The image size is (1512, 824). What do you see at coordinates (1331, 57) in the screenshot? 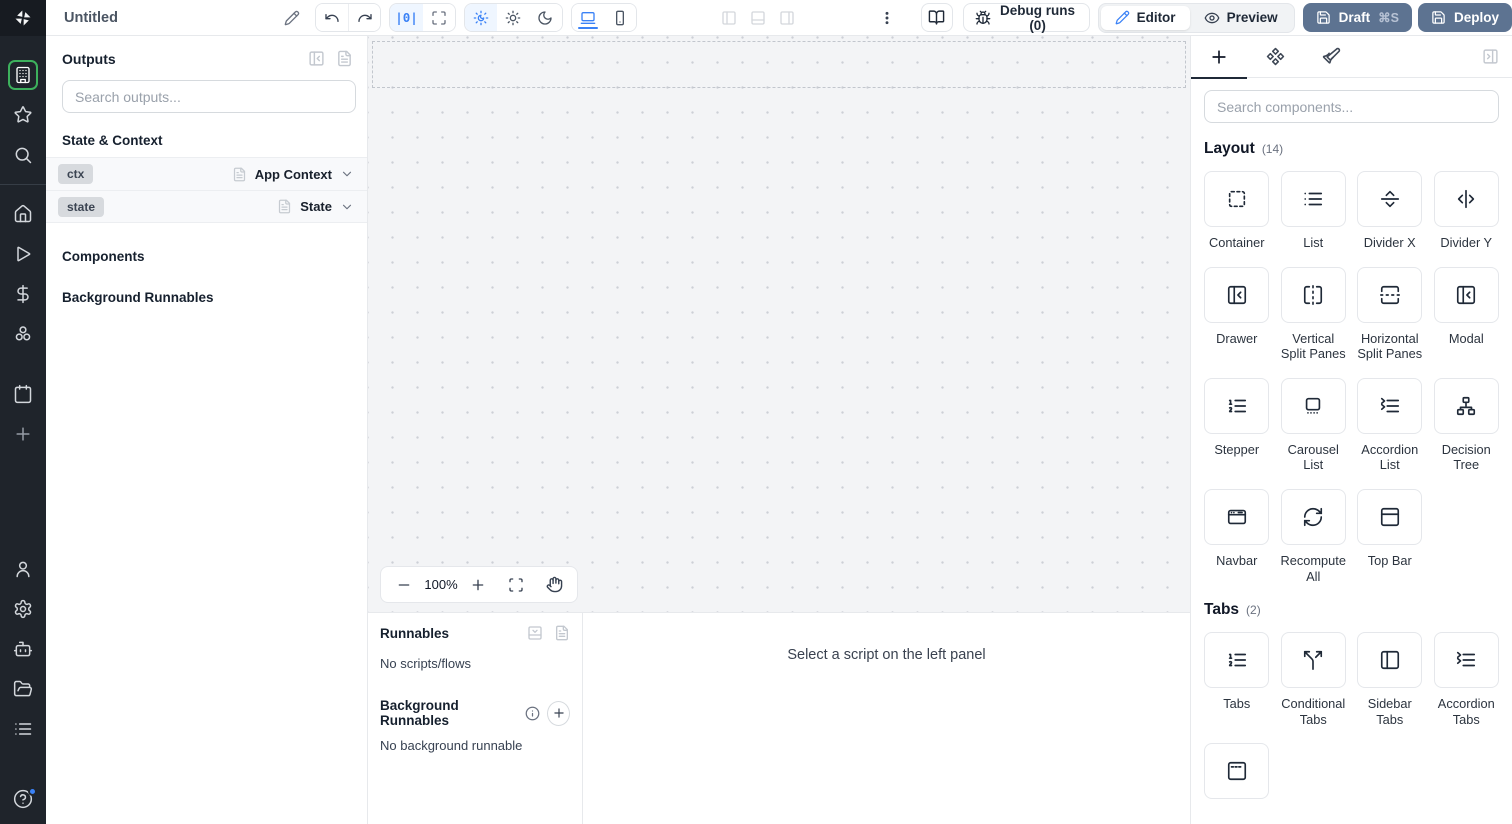
I see `tab-styling` at bounding box center [1331, 57].